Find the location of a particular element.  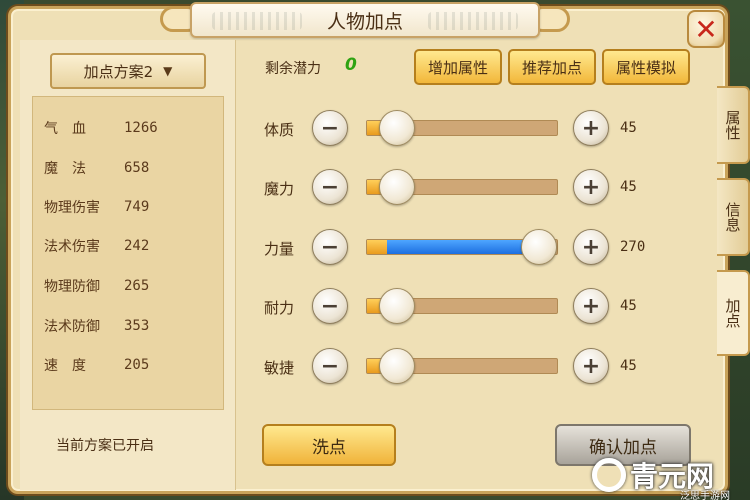

stat-row-magic-def: 法术防御 353 is located at coordinates (96, 326).